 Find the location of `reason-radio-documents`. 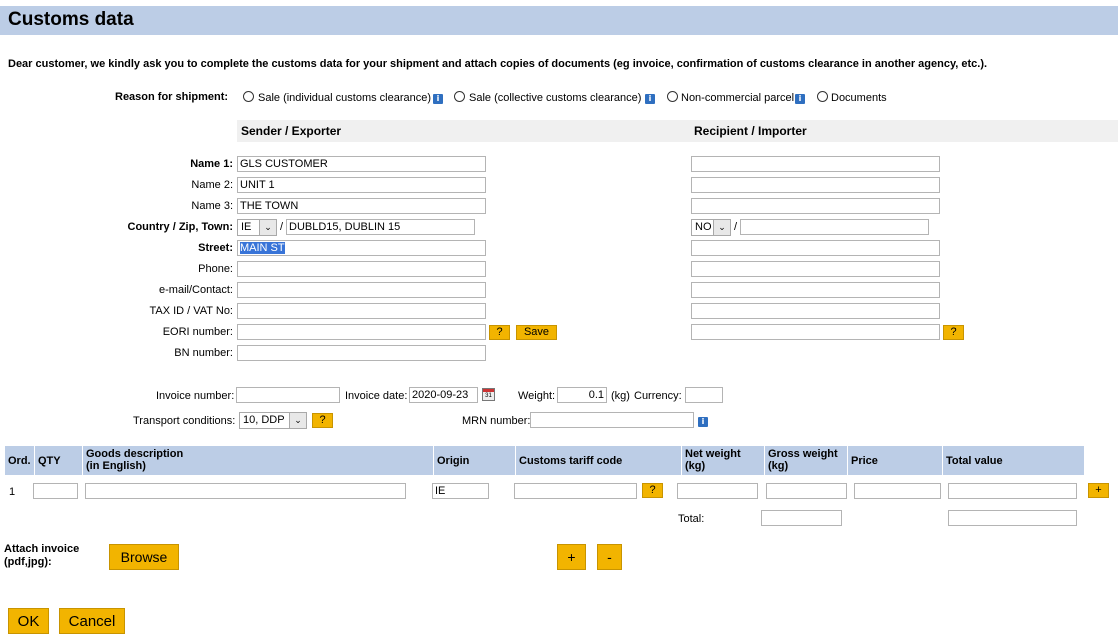

reason-radio-documents is located at coordinates (822, 96).